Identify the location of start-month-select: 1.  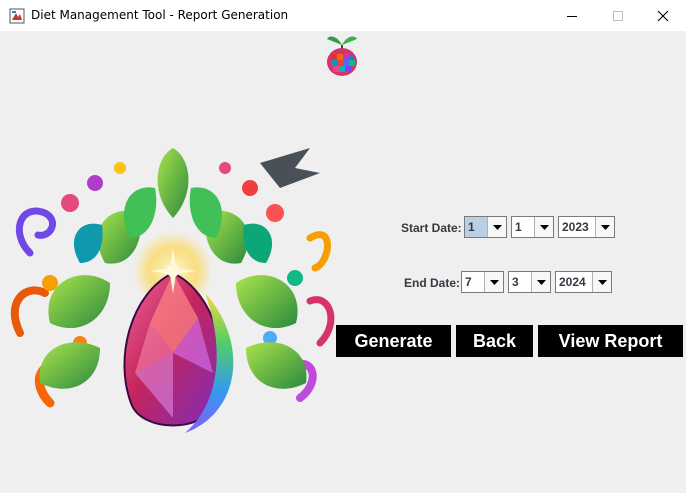
(532, 227).